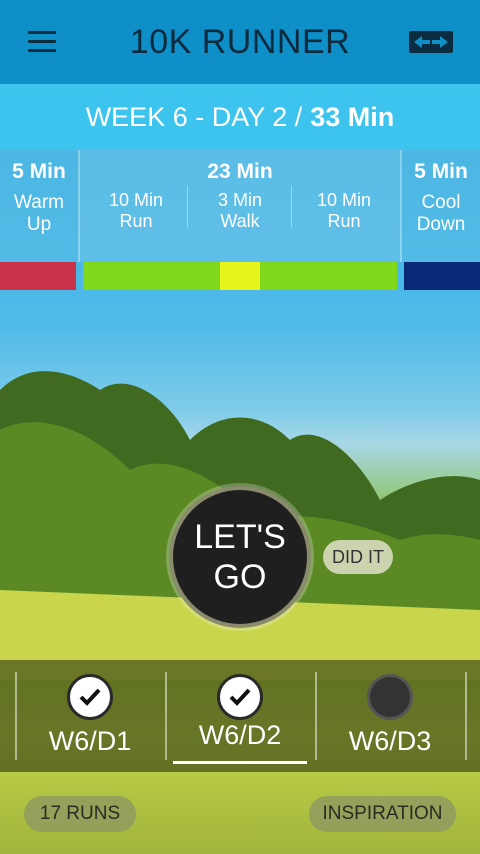 This screenshot has width=480, height=854. I want to click on did-it-button: DID IT, so click(358, 557).